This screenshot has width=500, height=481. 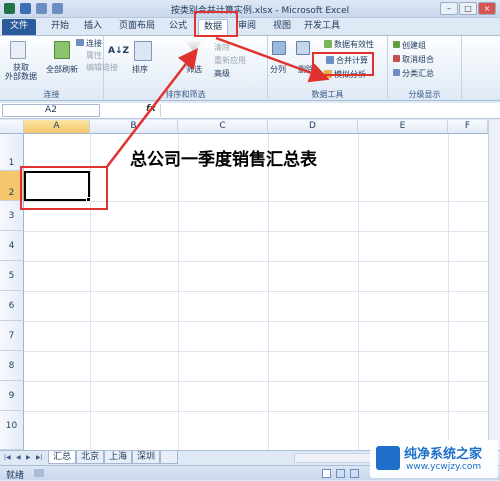 I want to click on arrow-to-data-tab, so click(x=152, y=108).